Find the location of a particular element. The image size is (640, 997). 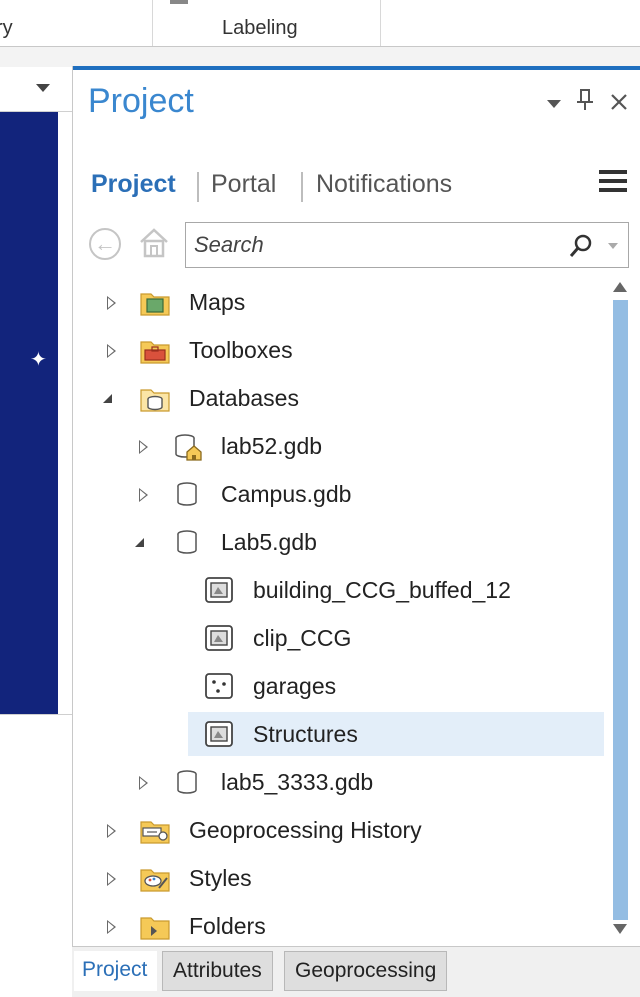

tree-item-maps: Maps is located at coordinates (343, 303).